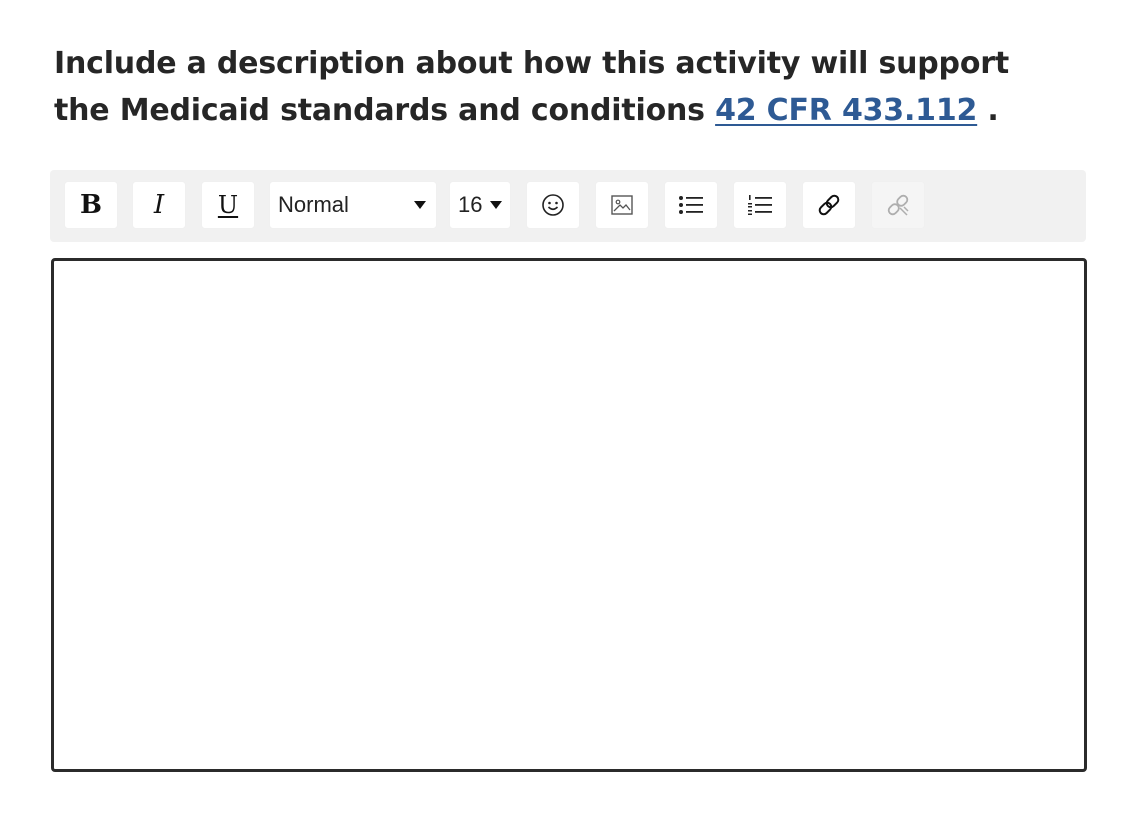 The width and height of the screenshot is (1144, 822). I want to click on image-icon, so click(622, 205).